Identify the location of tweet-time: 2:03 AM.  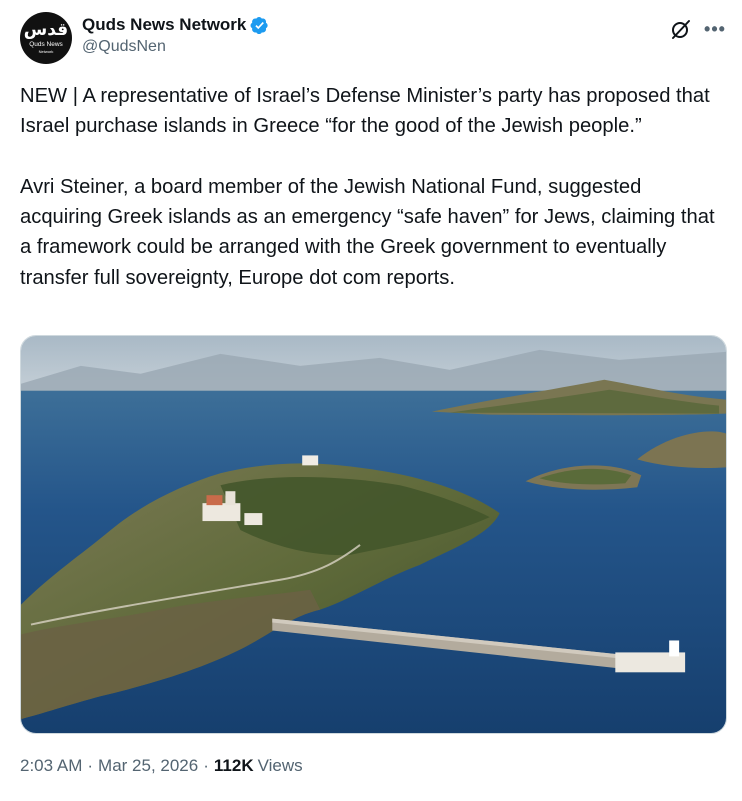
(51, 766).